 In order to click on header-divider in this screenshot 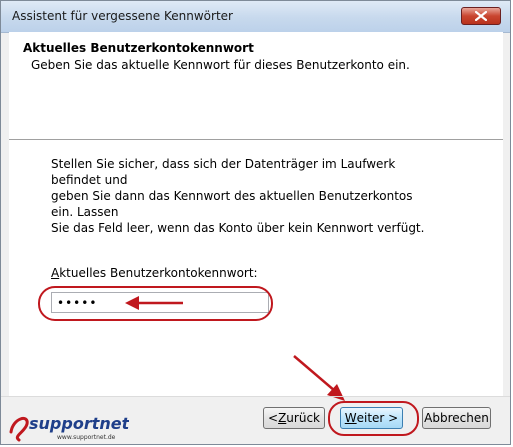, I will do `click(256, 139)`.